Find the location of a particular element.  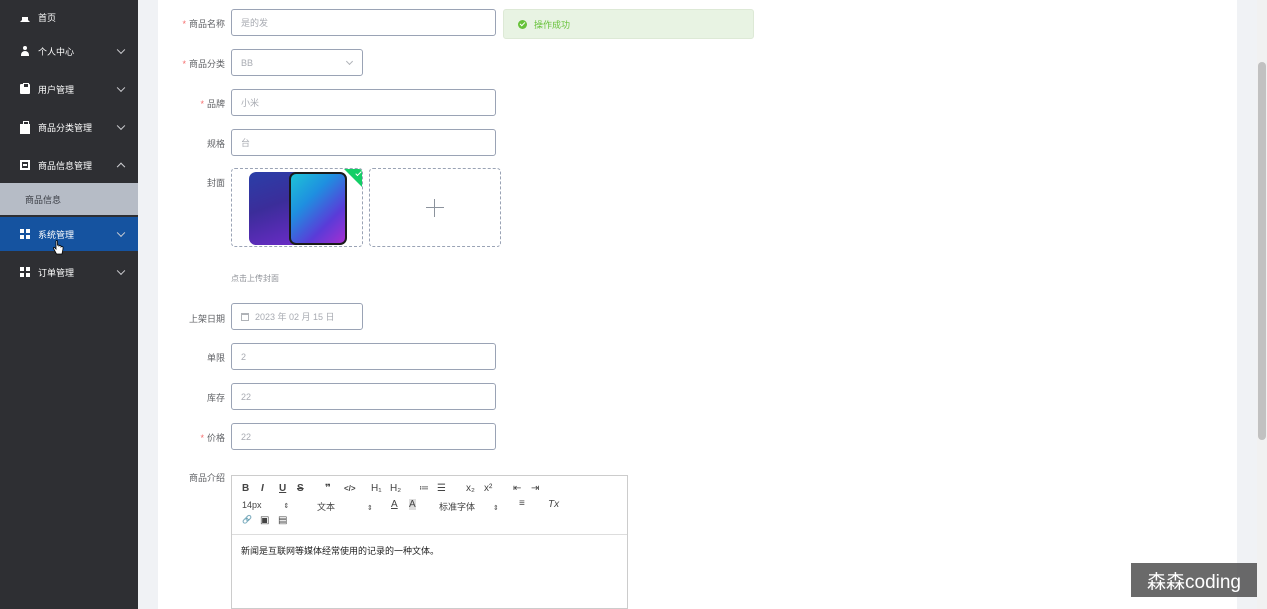

phone-front-image is located at coordinates (318, 208).